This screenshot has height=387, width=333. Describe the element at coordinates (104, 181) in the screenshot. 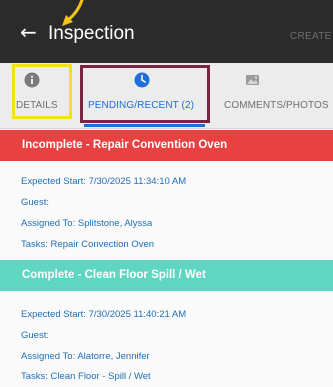

I see `expected-start: Expected Start: 7/30/2025 11:34:10 AM` at that location.